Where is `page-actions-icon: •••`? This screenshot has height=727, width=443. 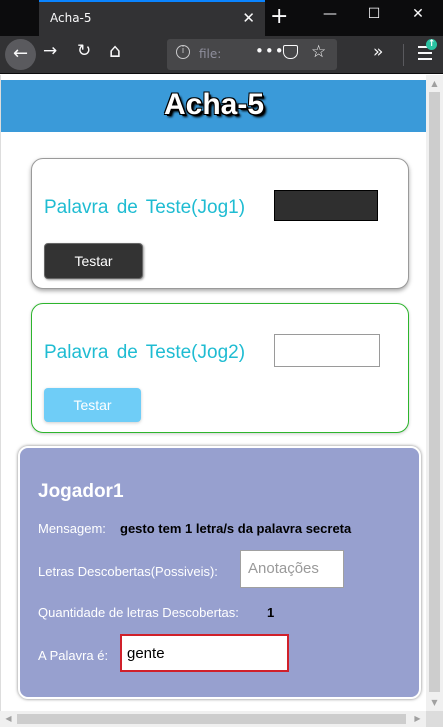
page-actions-icon: ••• is located at coordinates (270, 51).